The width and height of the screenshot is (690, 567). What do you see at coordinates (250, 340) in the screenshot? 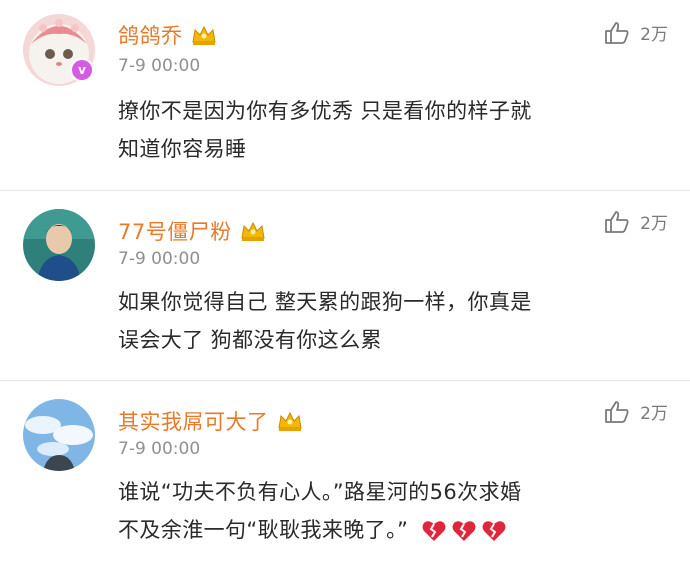
I see `comment-text-line: 误会大了 狗都没有你这么累` at bounding box center [250, 340].